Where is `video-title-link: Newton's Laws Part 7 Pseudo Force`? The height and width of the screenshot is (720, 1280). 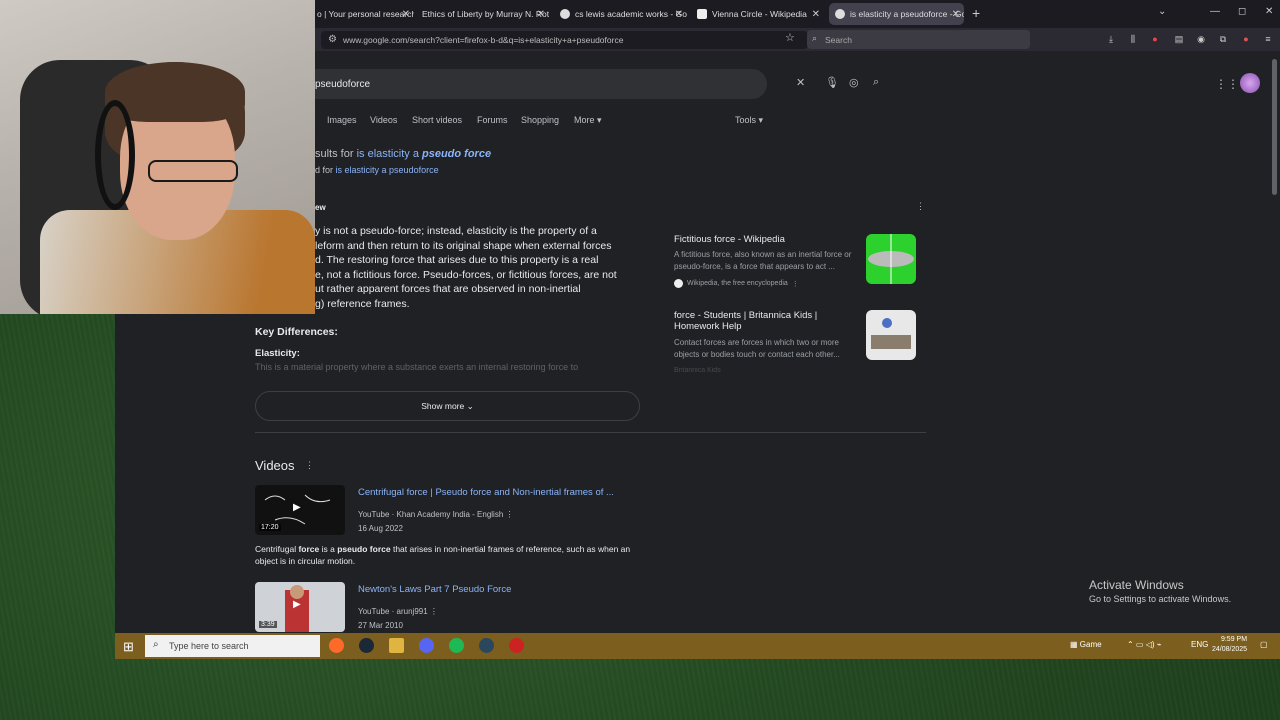 video-title-link: Newton's Laws Part 7 Pseudo Force is located at coordinates (434, 589).